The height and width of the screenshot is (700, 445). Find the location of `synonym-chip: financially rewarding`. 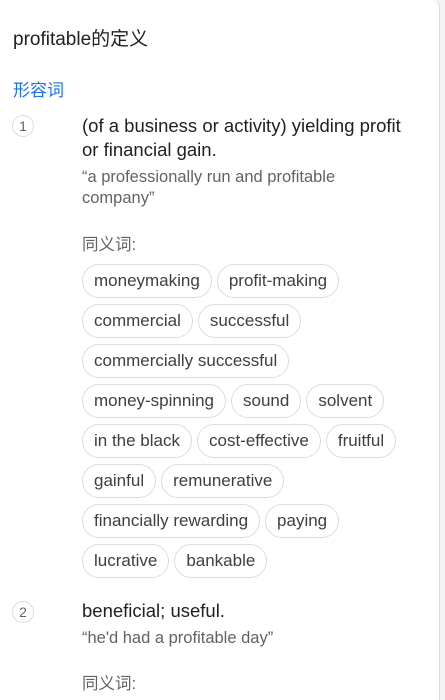

synonym-chip: financially rewarding is located at coordinates (171, 521).